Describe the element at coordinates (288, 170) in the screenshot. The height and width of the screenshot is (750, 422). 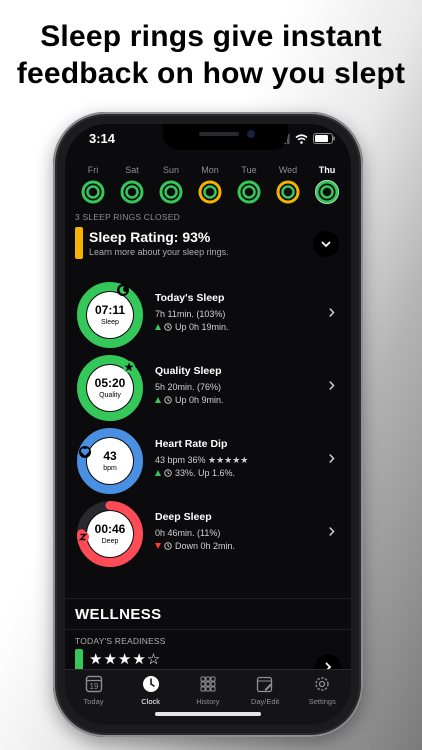
I see `day-label: Wed` at that location.